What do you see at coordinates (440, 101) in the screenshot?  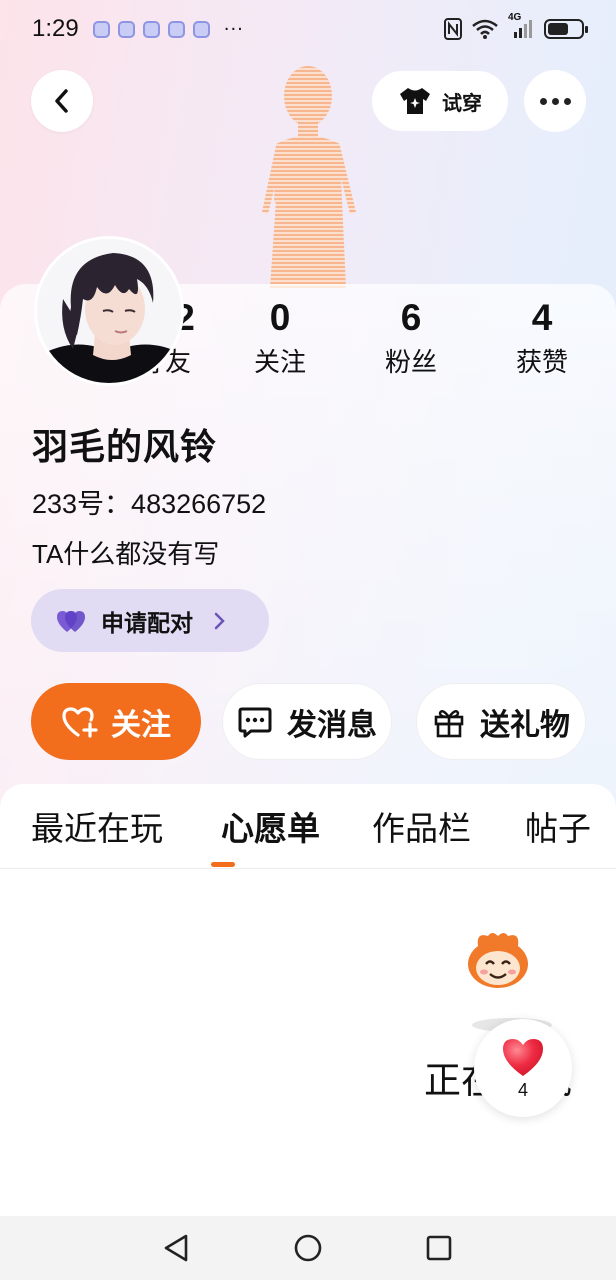 I see `try-on-button: 试穿` at bounding box center [440, 101].